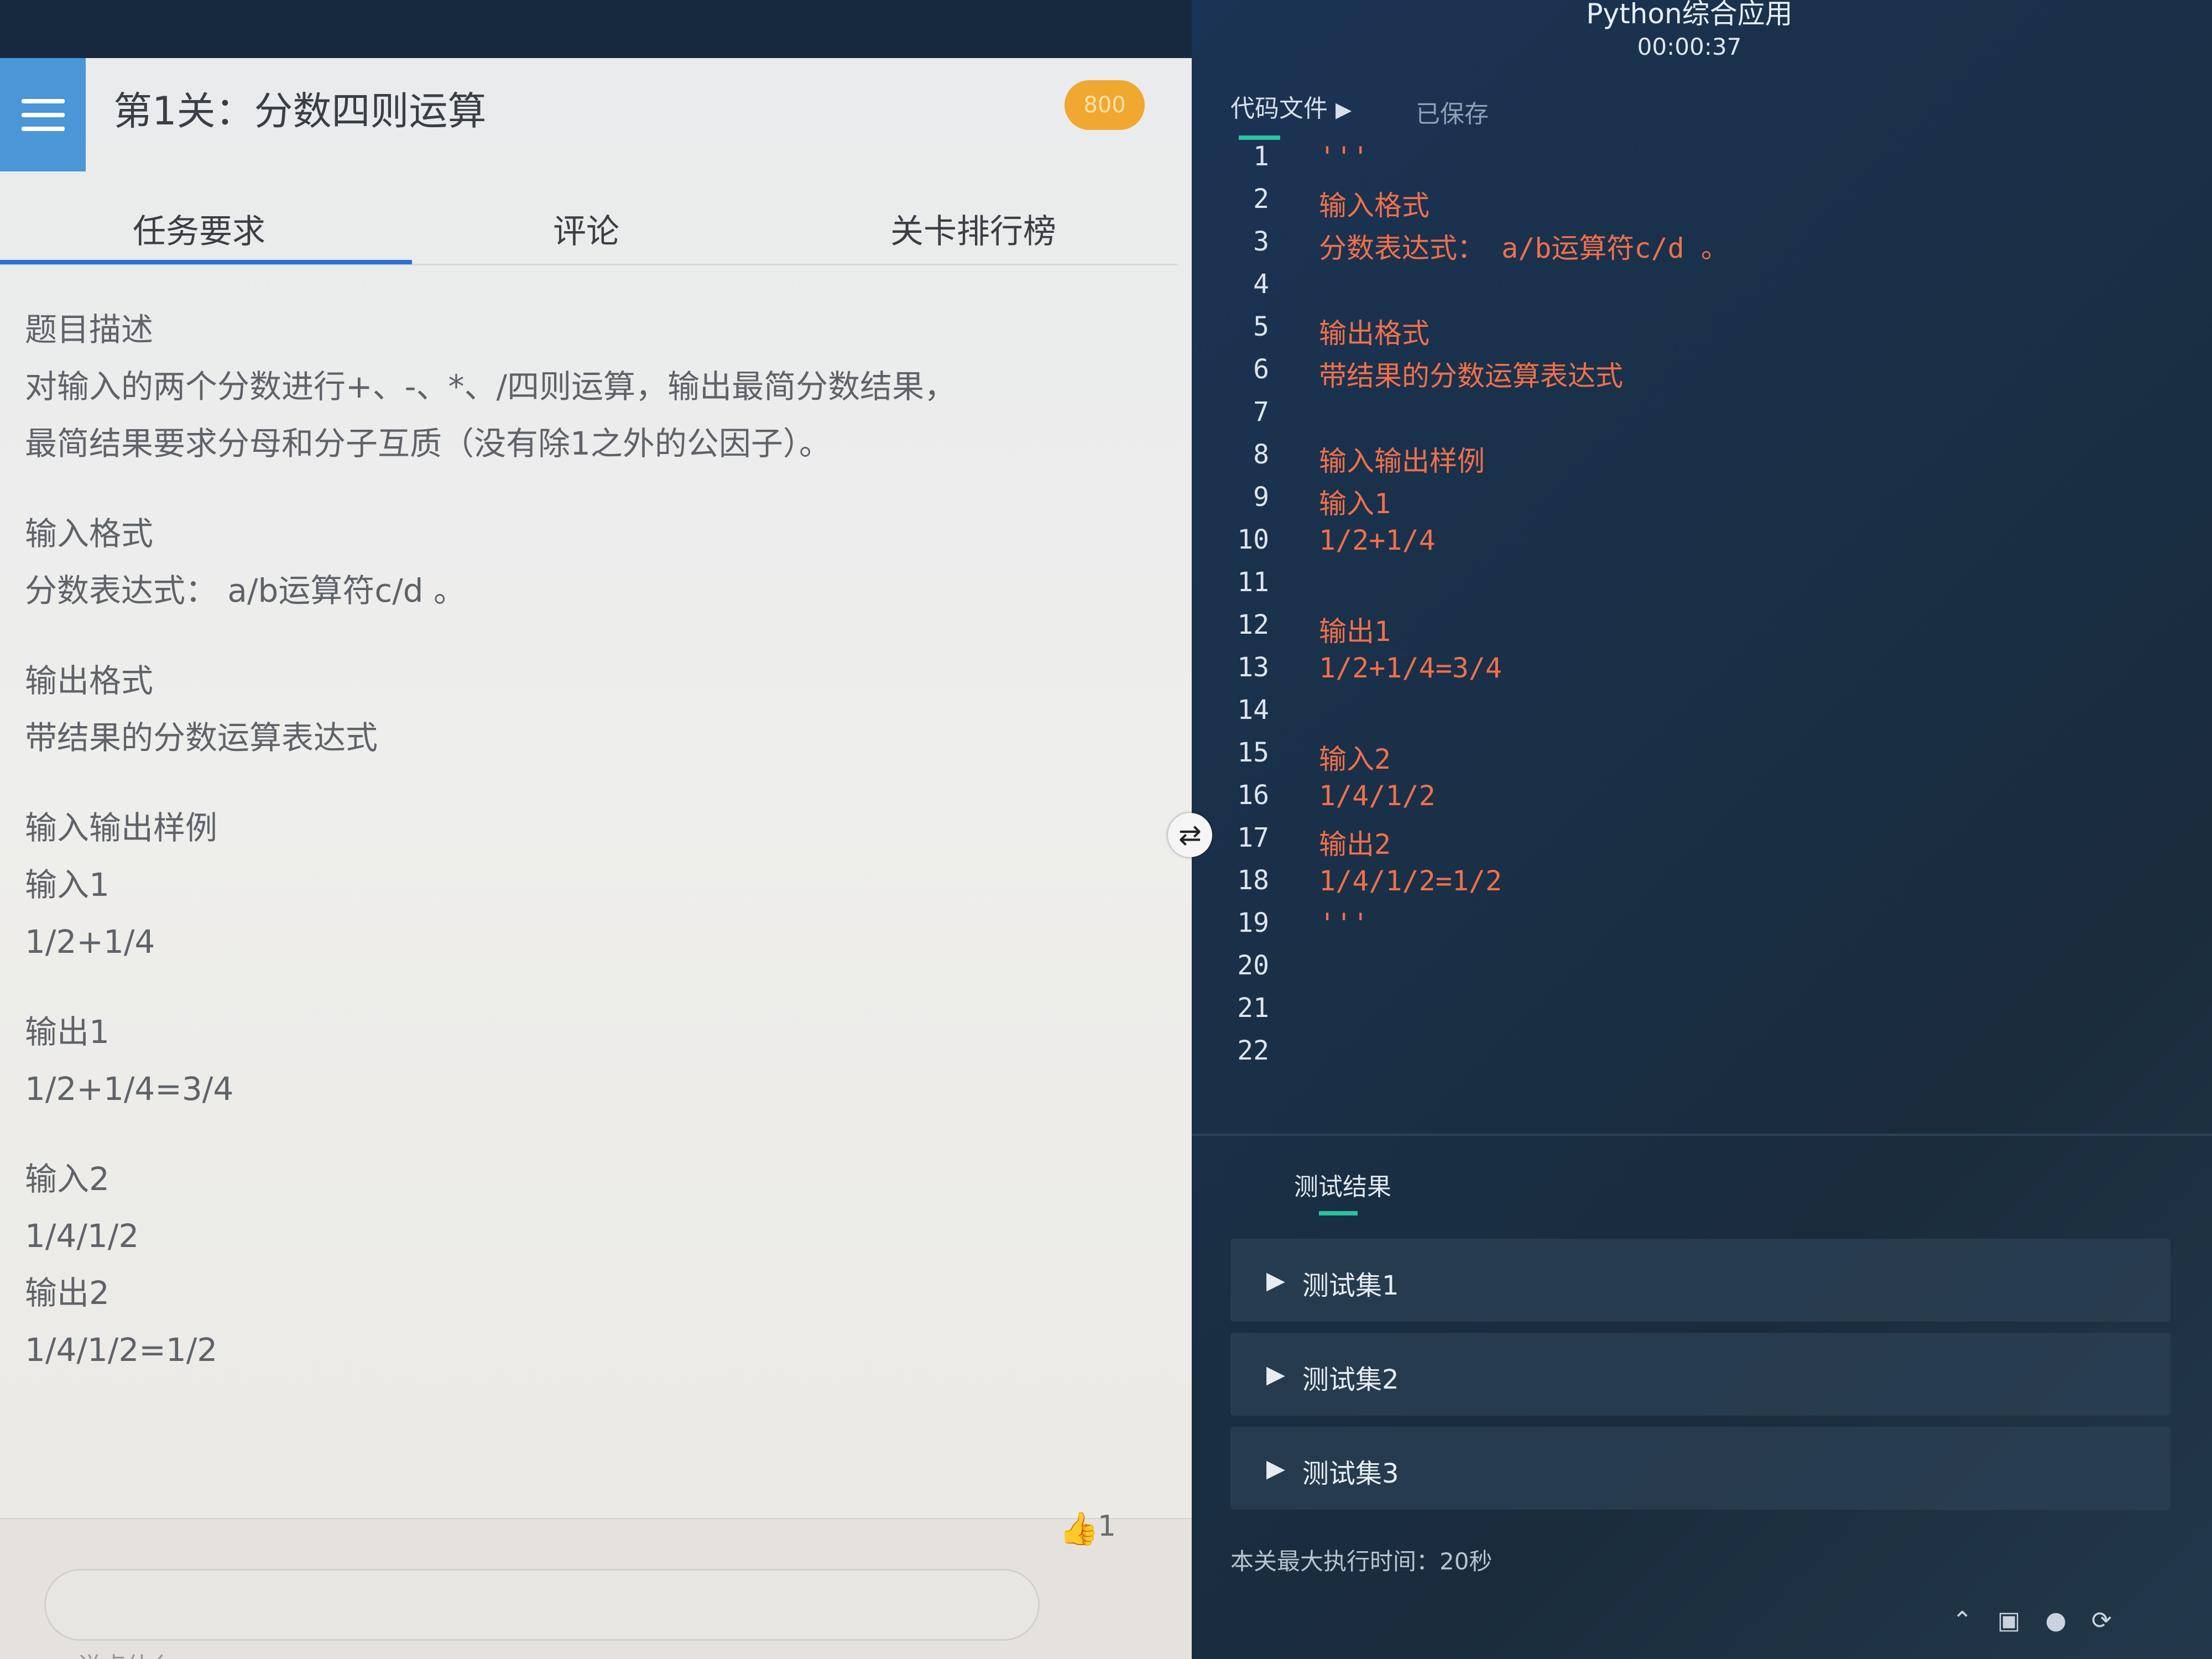 The width and height of the screenshot is (2212, 1659). What do you see at coordinates (1402, 461) in the screenshot?
I see `code-text: 输入输出样例` at bounding box center [1402, 461].